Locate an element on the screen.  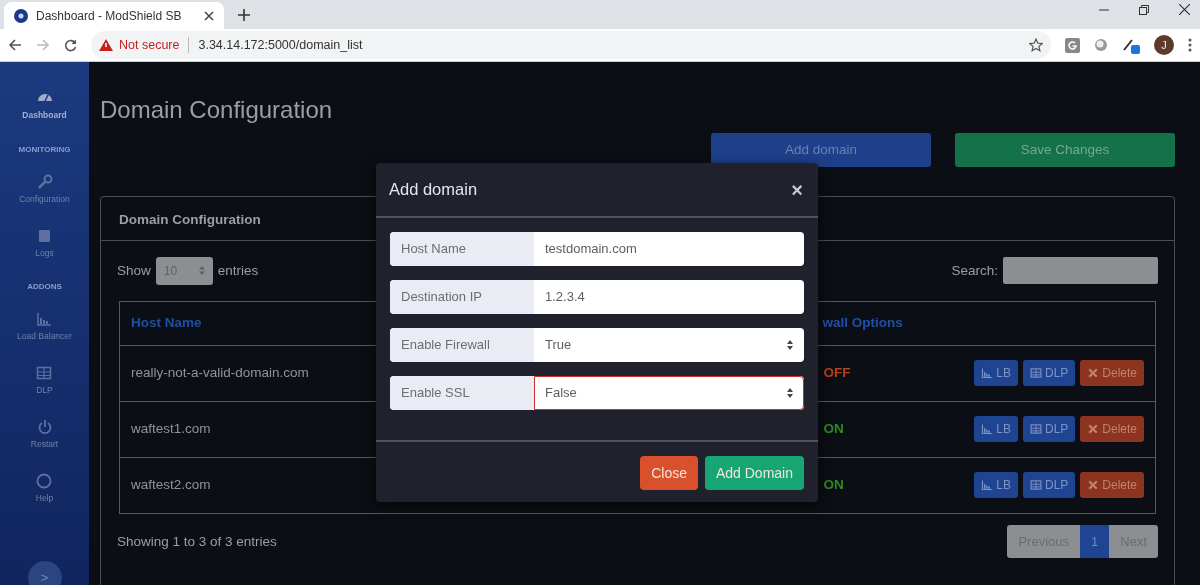
save-button: Save Changes is located at coordinates (1065, 149).